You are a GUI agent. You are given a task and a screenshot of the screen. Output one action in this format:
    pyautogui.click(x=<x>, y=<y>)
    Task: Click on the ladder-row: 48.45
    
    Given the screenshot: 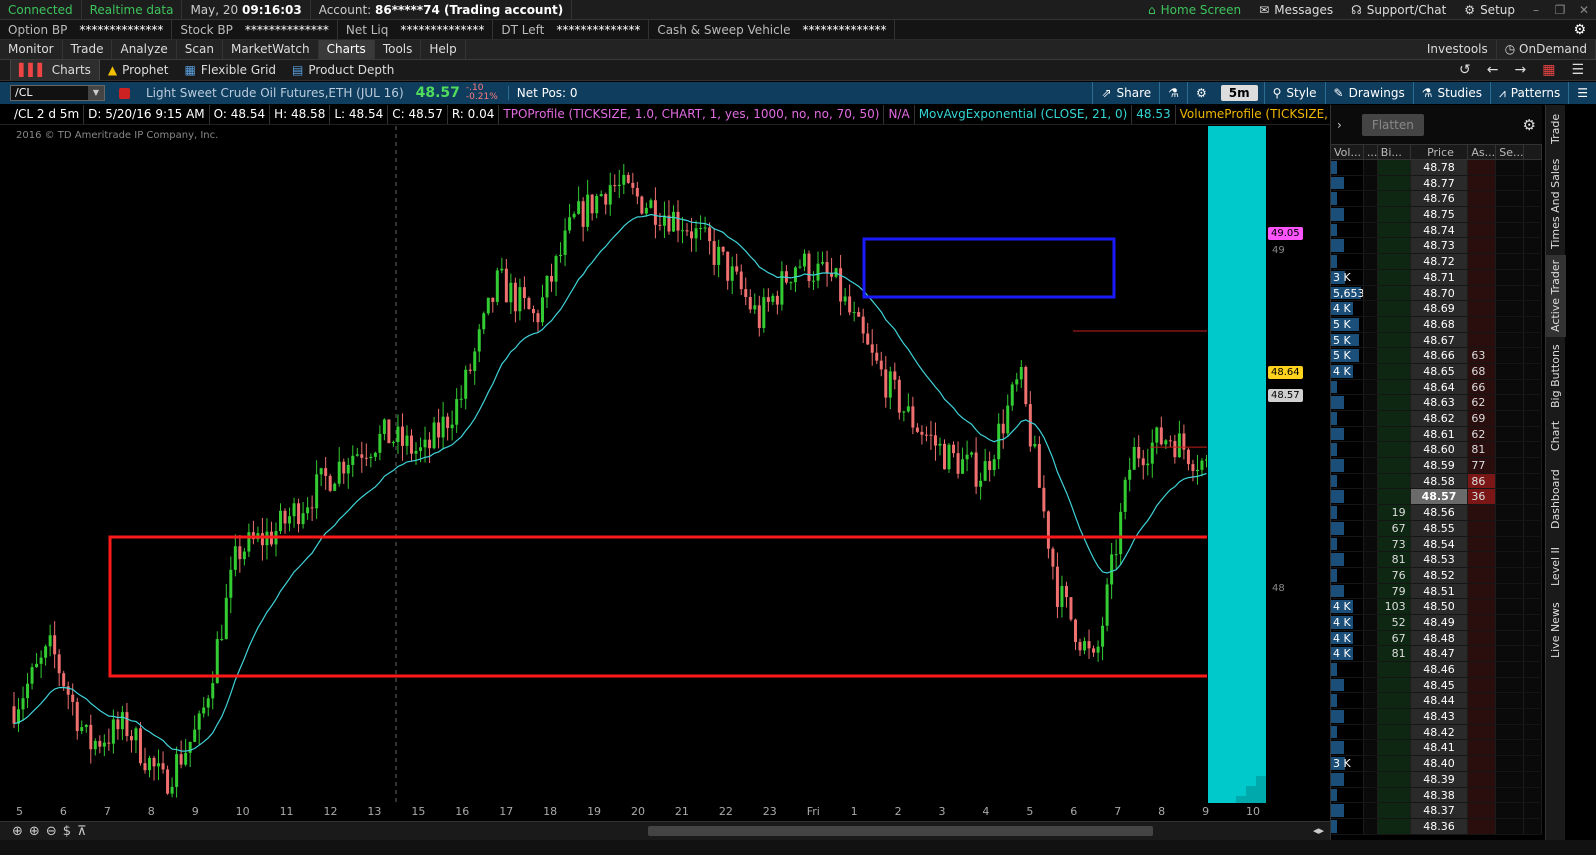 What is the action you would take?
    pyautogui.click(x=1436, y=685)
    